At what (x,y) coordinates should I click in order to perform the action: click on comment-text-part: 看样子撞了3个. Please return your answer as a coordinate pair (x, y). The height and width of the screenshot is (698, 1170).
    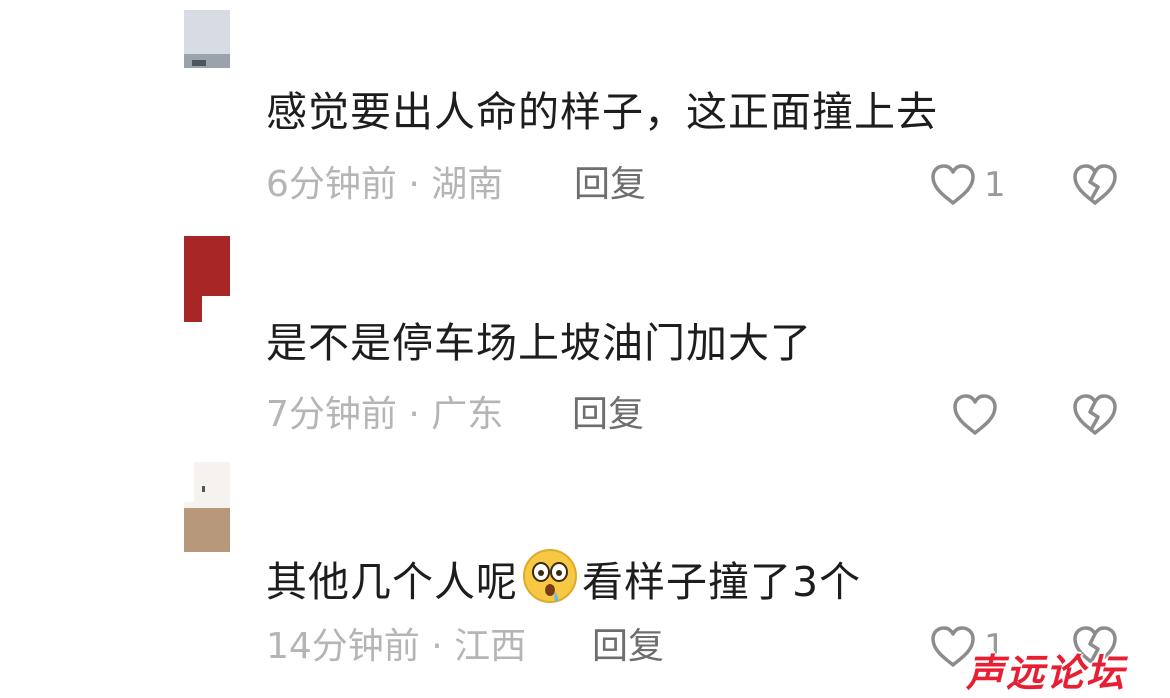
    Looking at the image, I should click on (722, 582).